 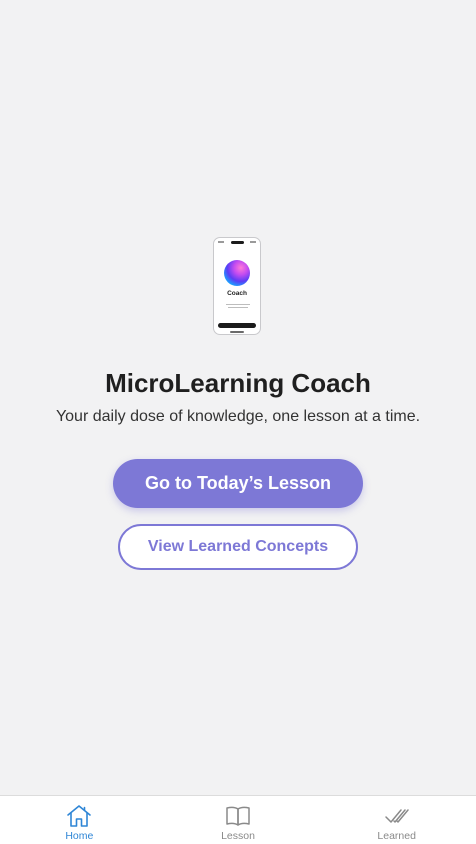 What do you see at coordinates (238, 547) in the screenshot?
I see `learned-concepts-button: View Learned Concepts` at bounding box center [238, 547].